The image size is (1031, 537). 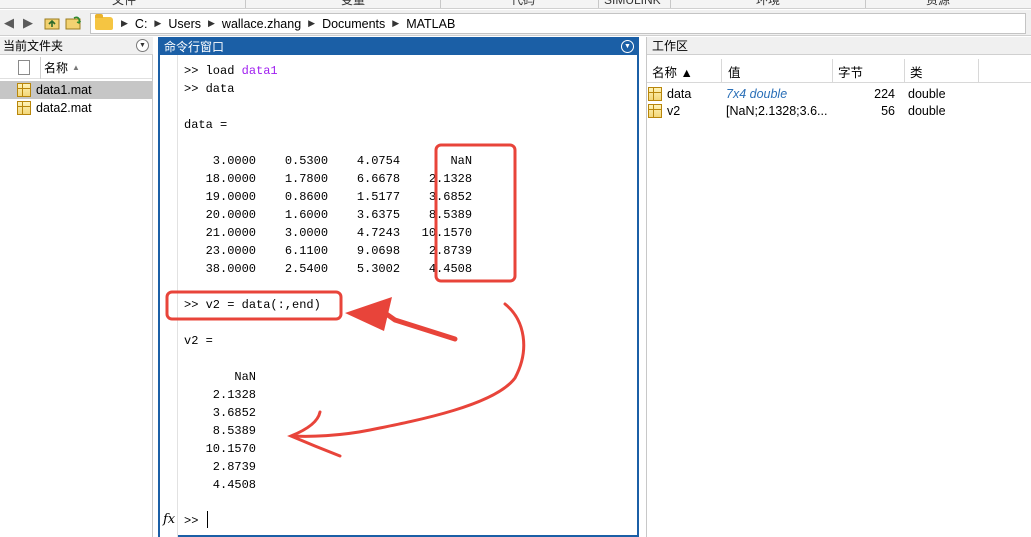 I want to click on current-folder-title: 当前文件夹, so click(x=33, y=46).